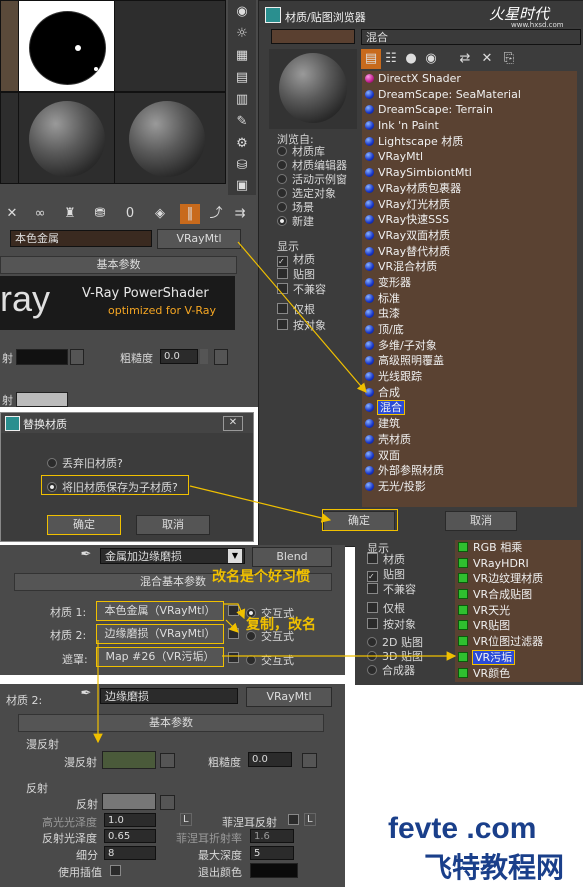 Image resolution: width=583 pixels, height=887 pixels. I want to click on arrow-vraymtl-to-blend, so click(302, 317).